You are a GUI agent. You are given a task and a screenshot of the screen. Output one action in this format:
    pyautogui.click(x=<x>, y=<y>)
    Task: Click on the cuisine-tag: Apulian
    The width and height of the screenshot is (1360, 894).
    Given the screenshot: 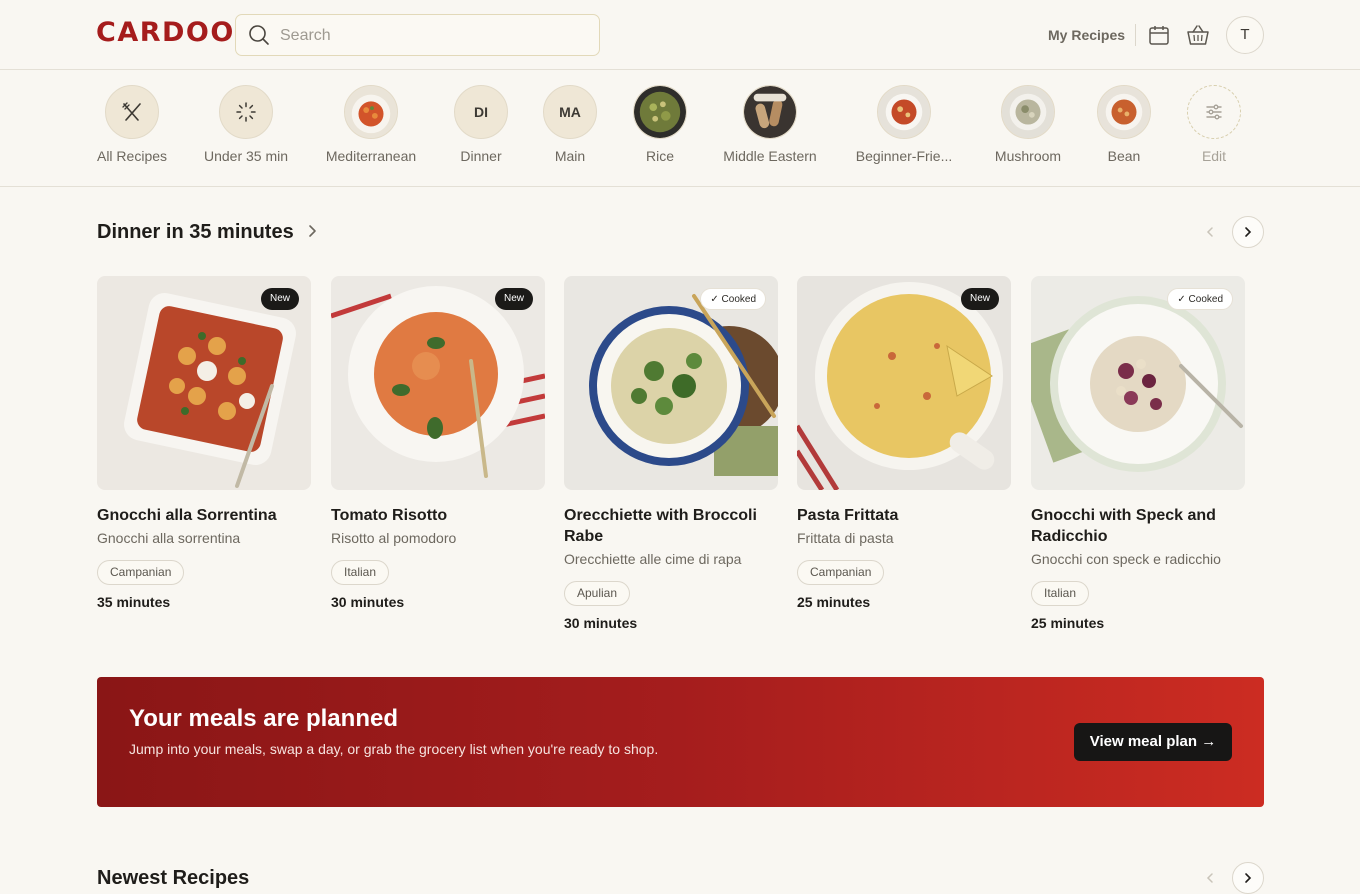 What is the action you would take?
    pyautogui.click(x=597, y=593)
    